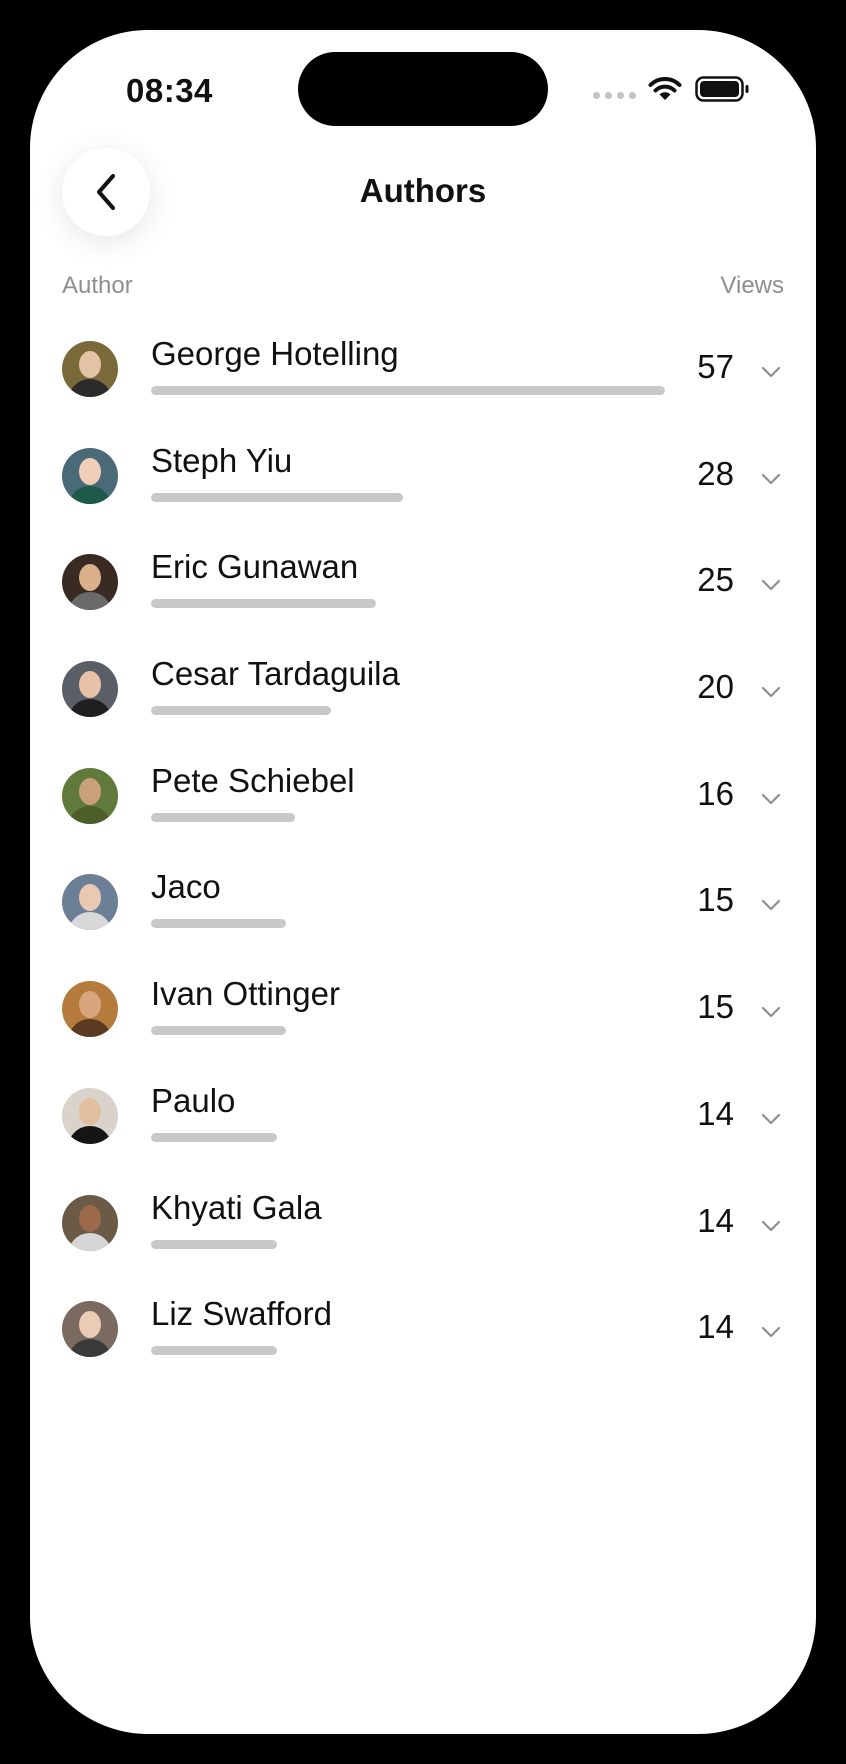  I want to click on author-row: Jaco 15, so click(423, 923).